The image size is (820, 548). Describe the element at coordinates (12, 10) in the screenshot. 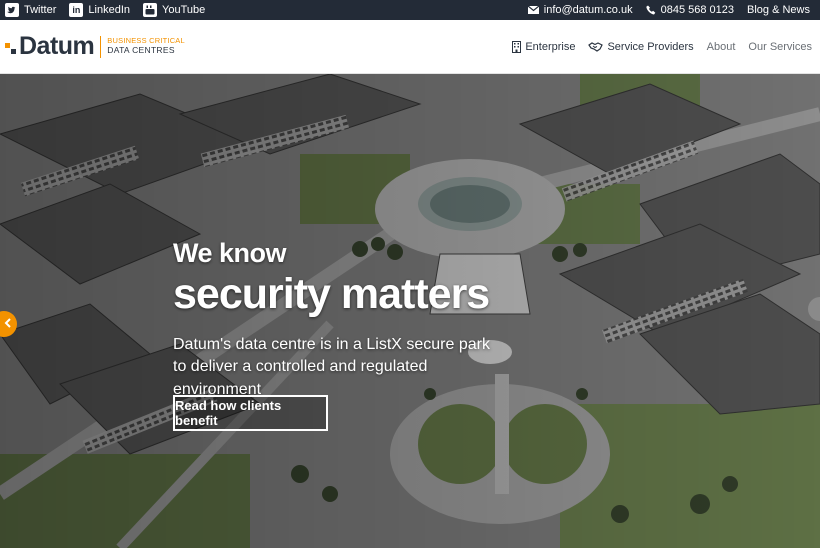

I see `twitter-icon` at that location.